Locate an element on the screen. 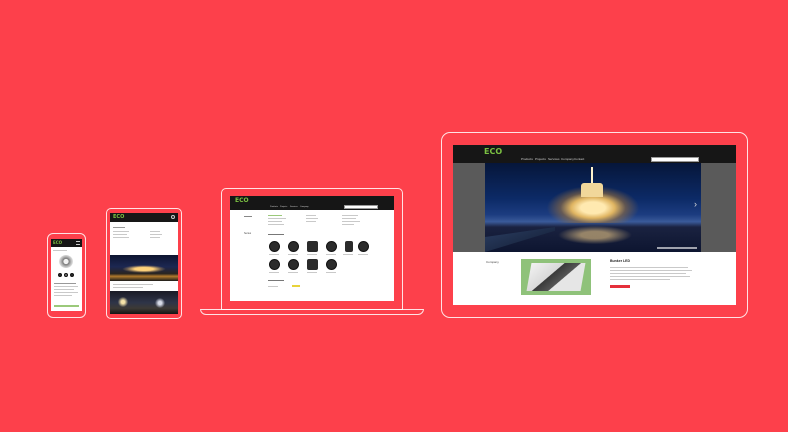 This screenshot has width=788, height=432. desktop-feature-title: Bunker LED is located at coordinates (620, 261).